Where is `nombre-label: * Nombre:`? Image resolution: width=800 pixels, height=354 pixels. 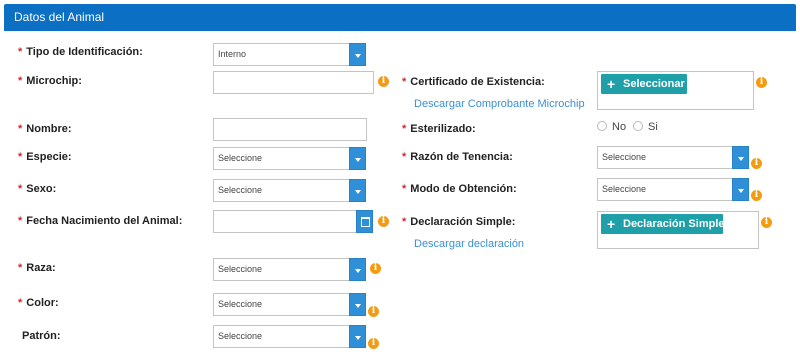
nombre-label: * Nombre: is located at coordinates (45, 129).